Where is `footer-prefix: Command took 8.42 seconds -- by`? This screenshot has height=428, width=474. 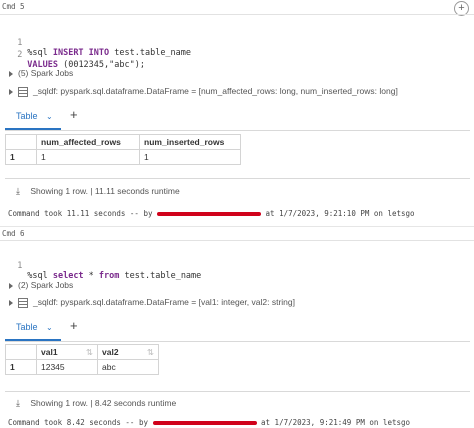 footer-prefix: Command took 8.42 seconds -- by is located at coordinates (78, 422).